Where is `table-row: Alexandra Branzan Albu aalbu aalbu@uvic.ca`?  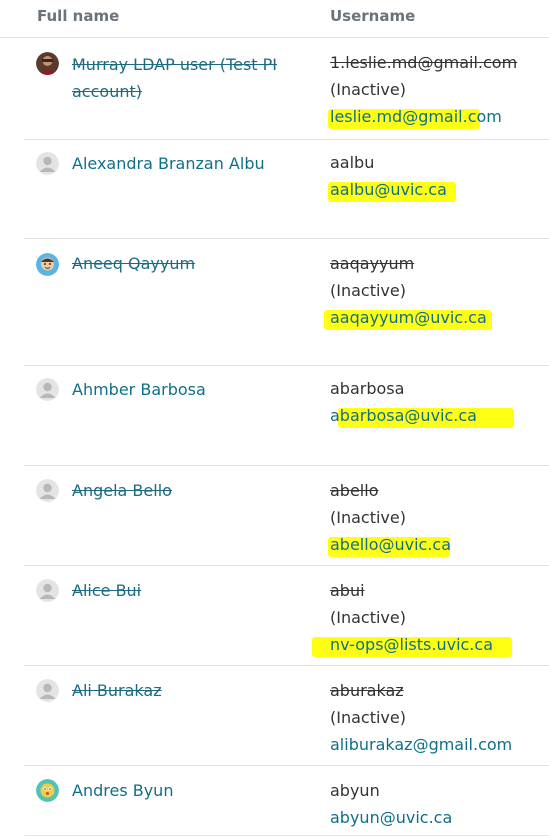 table-row: Alexandra Branzan Albu aalbu aalbu@uvic.ca is located at coordinates (286, 189).